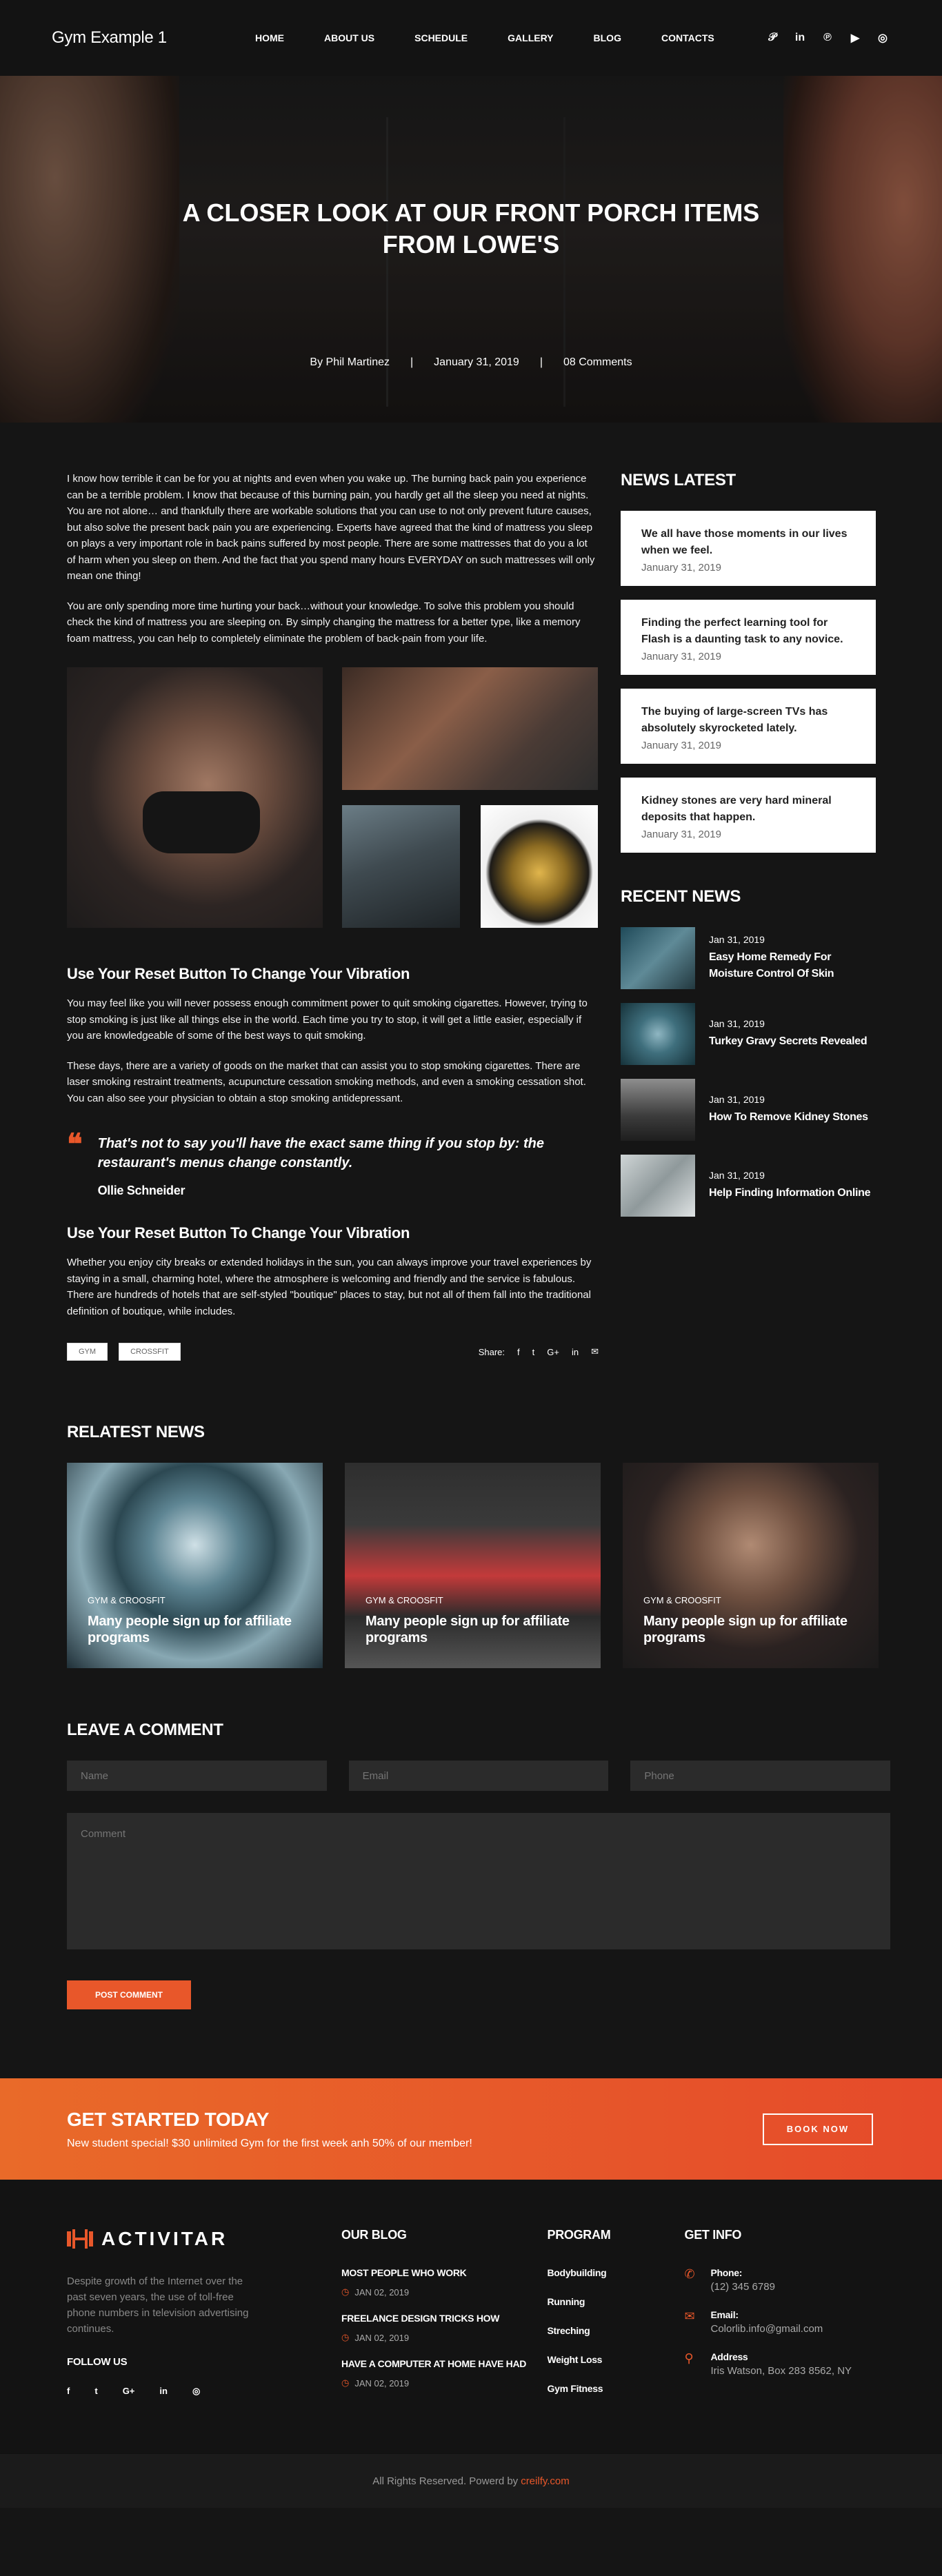 The width and height of the screenshot is (942, 2576). Describe the element at coordinates (471, 213) in the screenshot. I see `title-line-1: A CLOSER LOOK AT OUR FRONT PORCH ITEMS` at that location.